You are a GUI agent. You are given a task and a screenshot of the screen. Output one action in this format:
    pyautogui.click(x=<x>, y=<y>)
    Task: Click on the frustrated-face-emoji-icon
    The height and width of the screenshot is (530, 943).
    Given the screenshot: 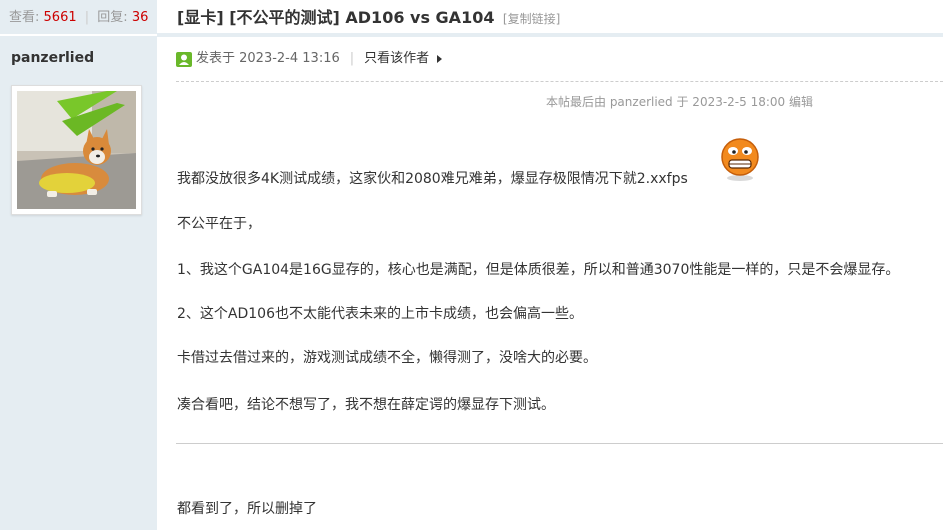 What is the action you would take?
    pyautogui.click(x=740, y=159)
    